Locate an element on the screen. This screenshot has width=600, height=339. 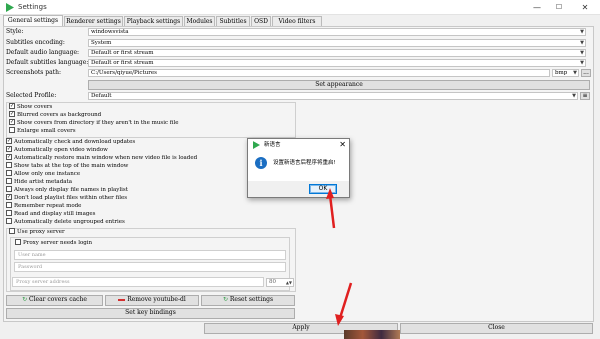
info-icon: i is located at coordinates (261, 163).